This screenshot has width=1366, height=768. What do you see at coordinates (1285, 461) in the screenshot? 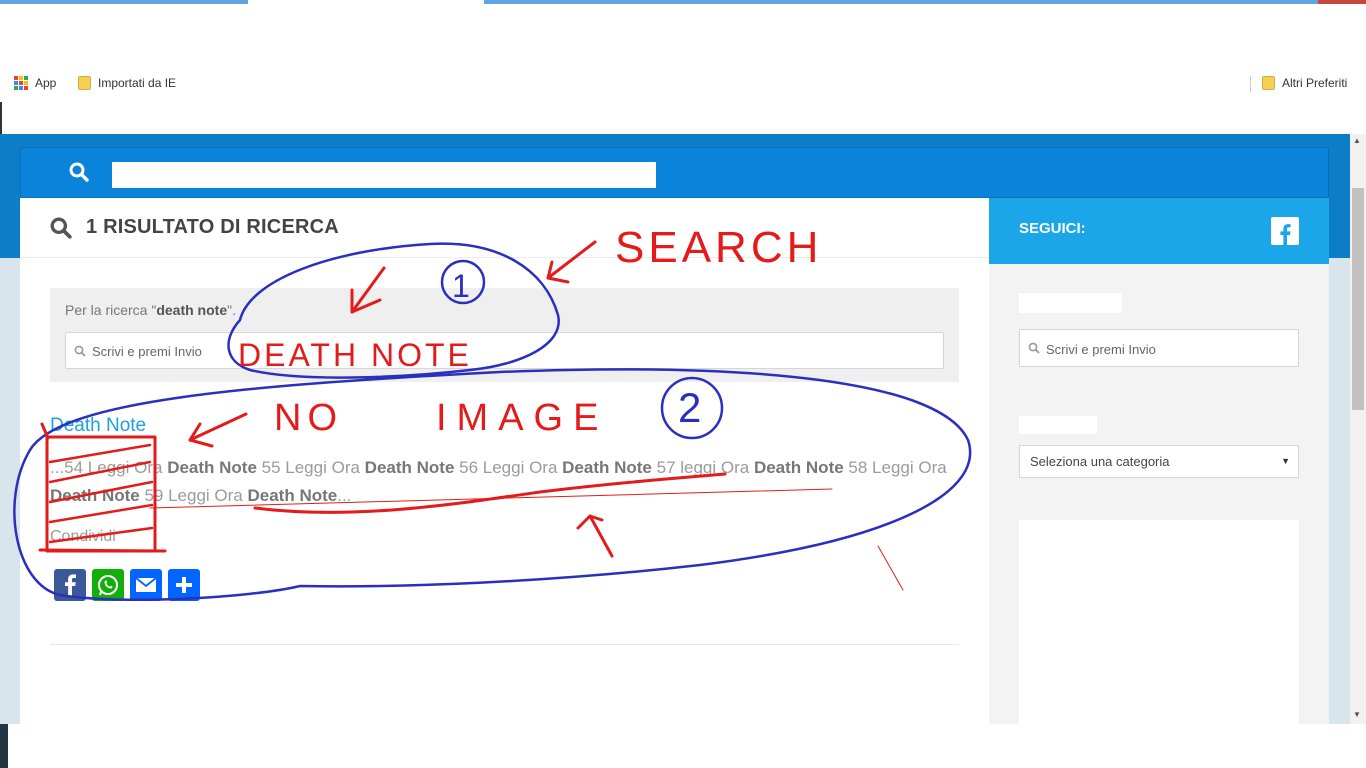
I see `dropdown-arrow-icon: ▼` at bounding box center [1285, 461].